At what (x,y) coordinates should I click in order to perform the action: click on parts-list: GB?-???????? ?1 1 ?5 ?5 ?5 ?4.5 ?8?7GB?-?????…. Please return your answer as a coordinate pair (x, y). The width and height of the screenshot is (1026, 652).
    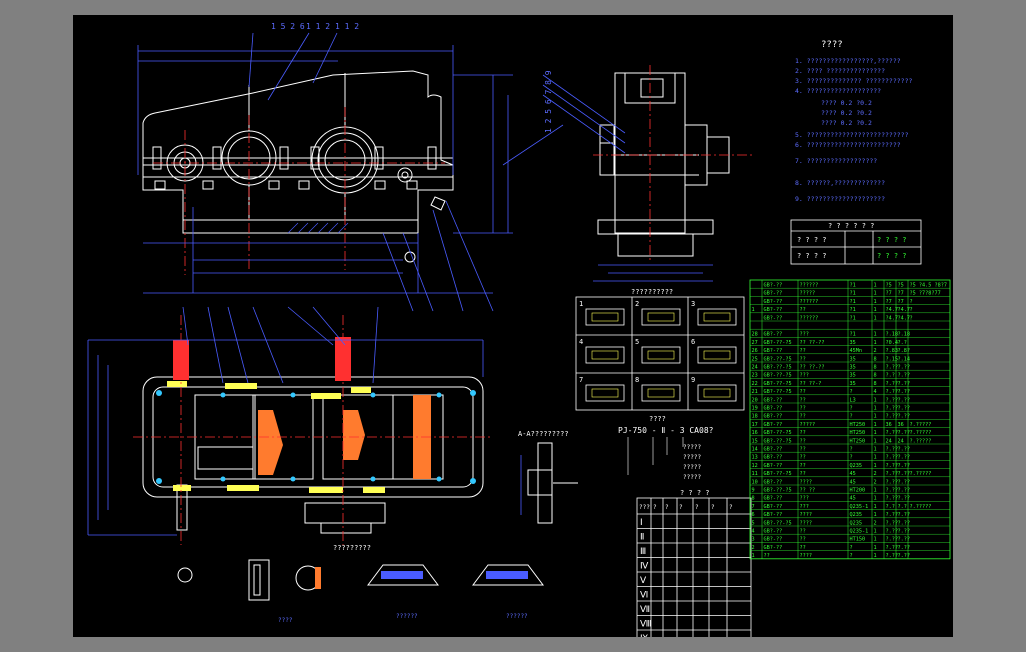
    Looking at the image, I should click on (850, 419).